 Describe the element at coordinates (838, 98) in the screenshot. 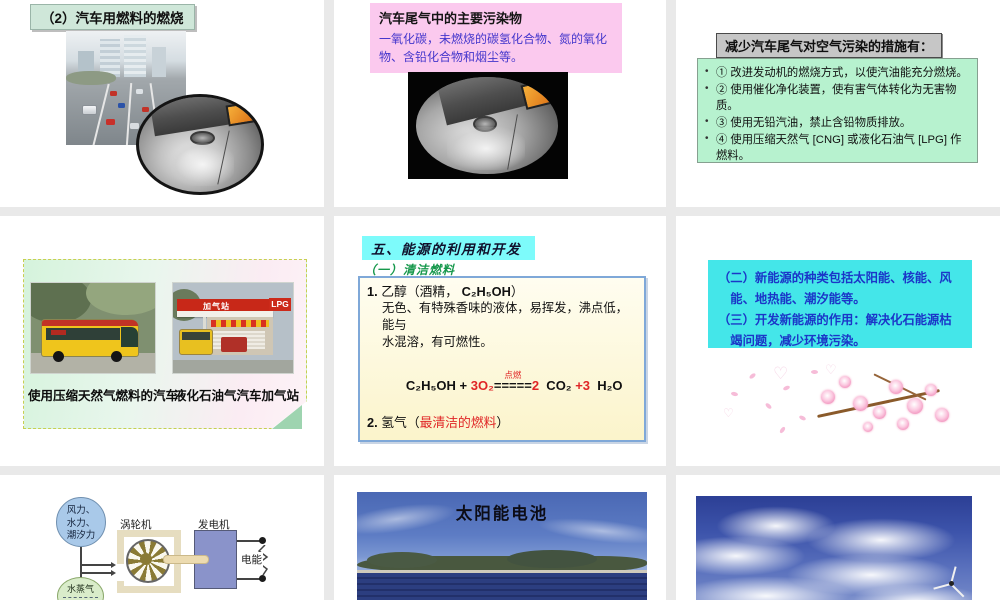

I see `list-item: • ② 使用催化净化装置，使有害气体转化为无害物质。` at that location.